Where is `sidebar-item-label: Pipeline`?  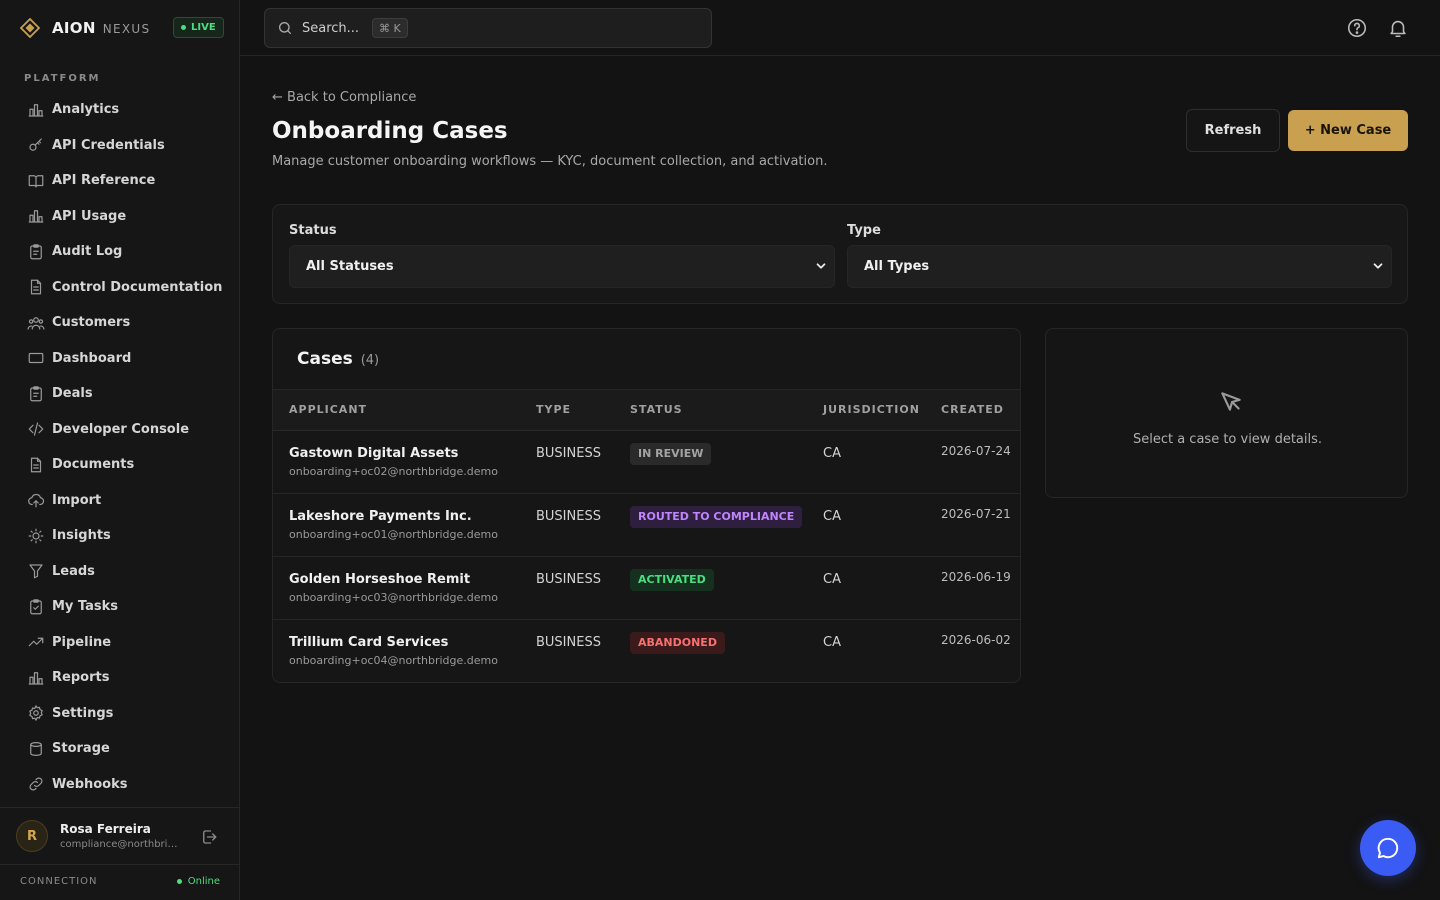 sidebar-item-label: Pipeline is located at coordinates (82, 642).